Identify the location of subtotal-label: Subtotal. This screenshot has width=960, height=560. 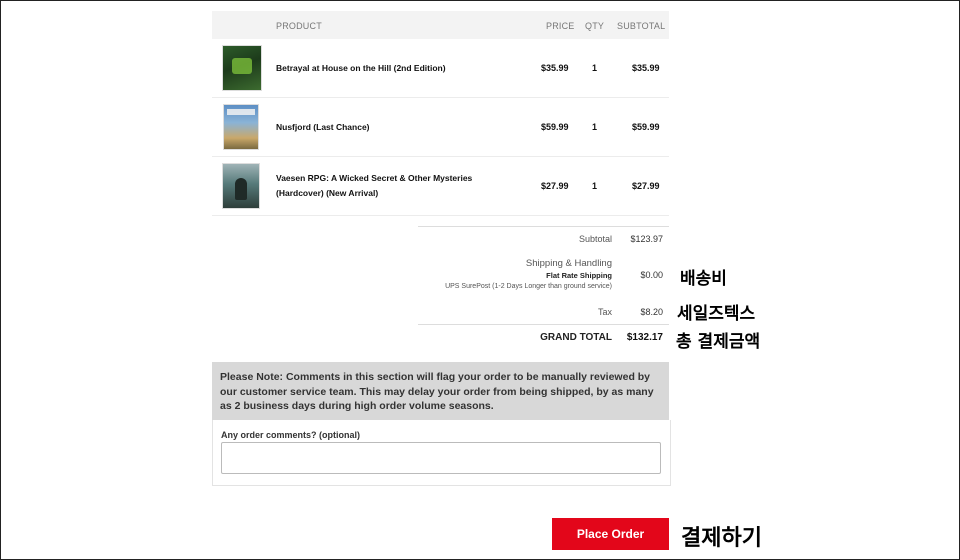
(595, 239).